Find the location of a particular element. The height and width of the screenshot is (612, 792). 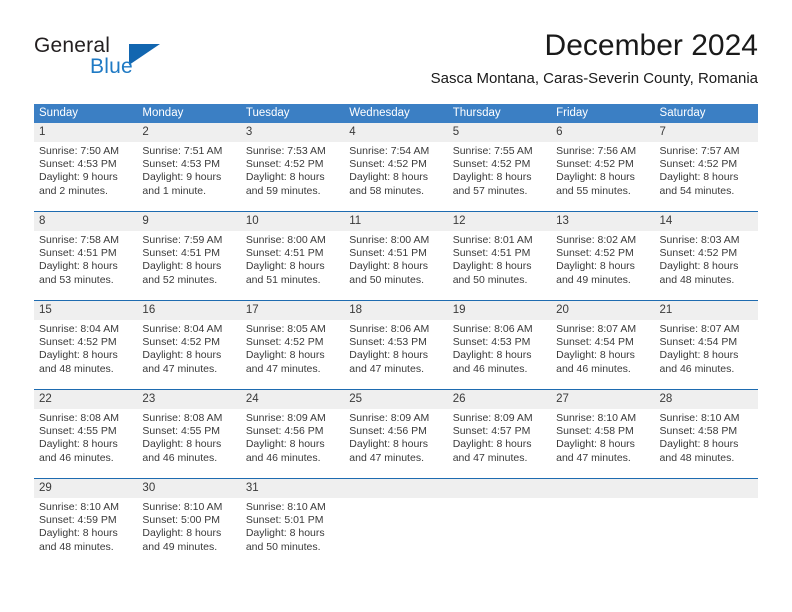

day-number: 11 is located at coordinates (395, 221).